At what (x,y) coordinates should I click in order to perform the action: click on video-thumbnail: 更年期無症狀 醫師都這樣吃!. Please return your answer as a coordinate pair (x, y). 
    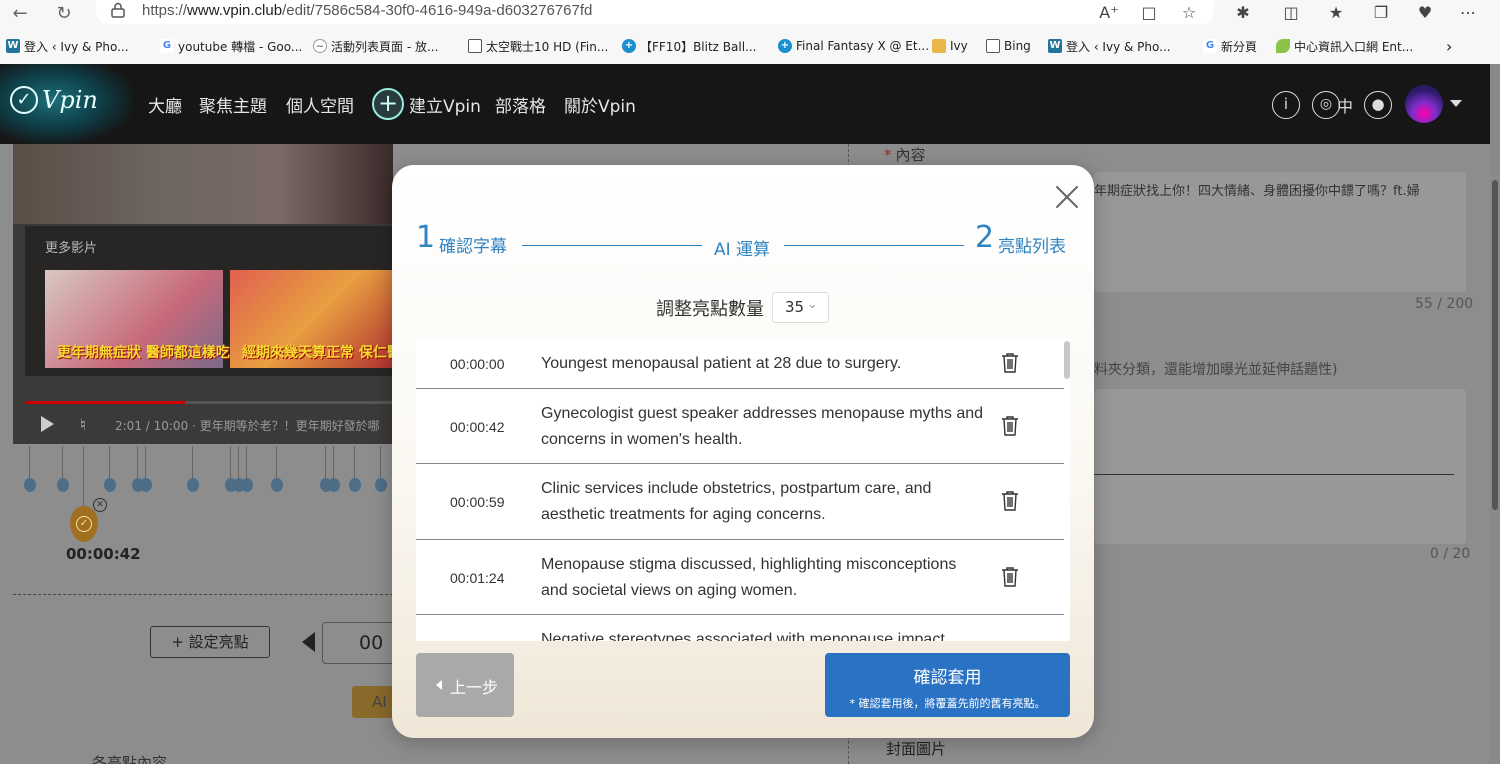
    Looking at the image, I should click on (140, 319).